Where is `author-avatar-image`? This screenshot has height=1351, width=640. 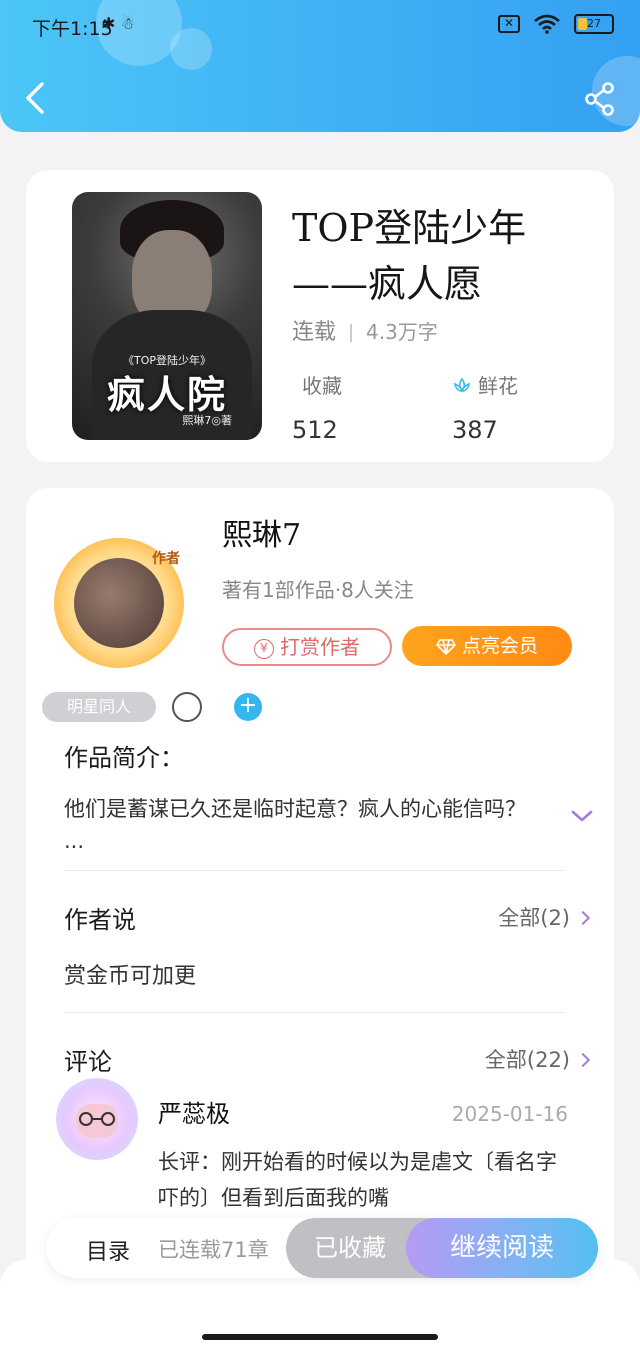 author-avatar-image is located at coordinates (119, 603).